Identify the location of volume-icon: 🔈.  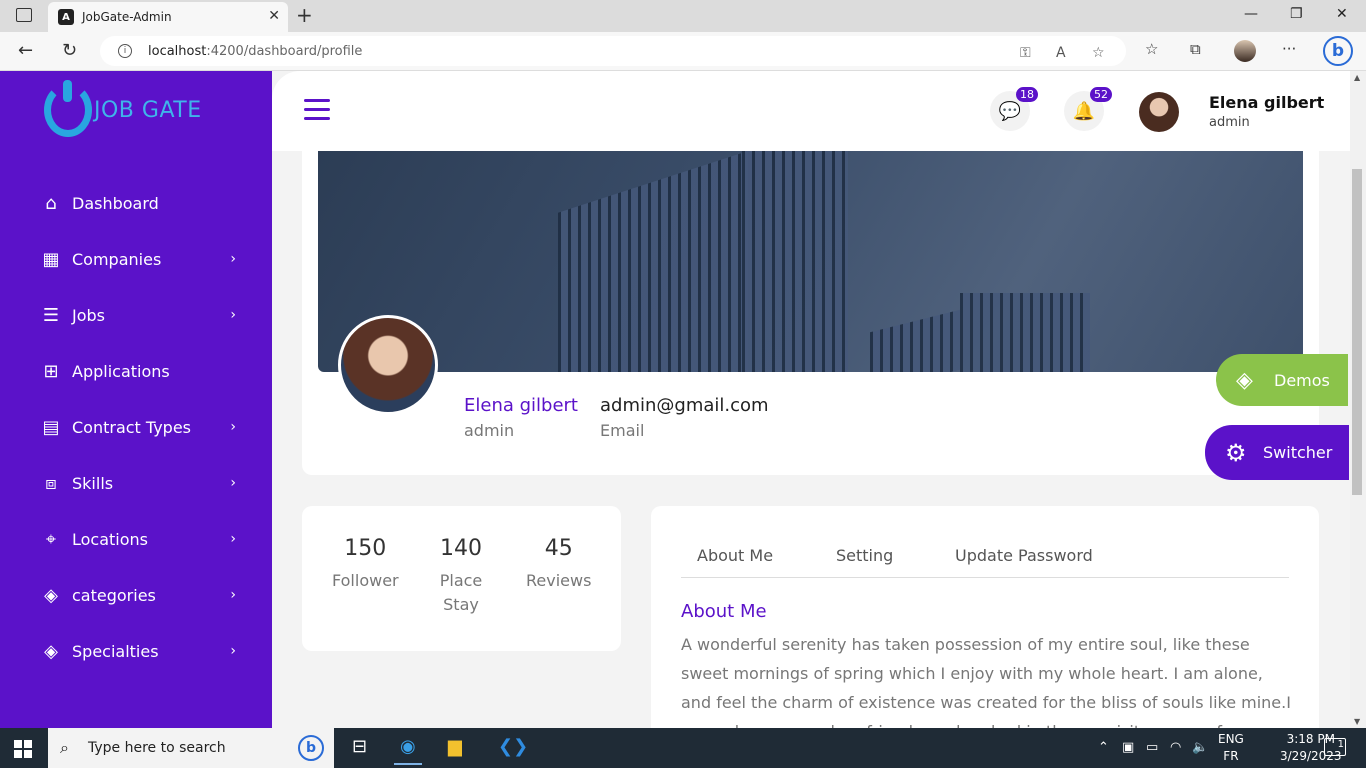
(1200, 747).